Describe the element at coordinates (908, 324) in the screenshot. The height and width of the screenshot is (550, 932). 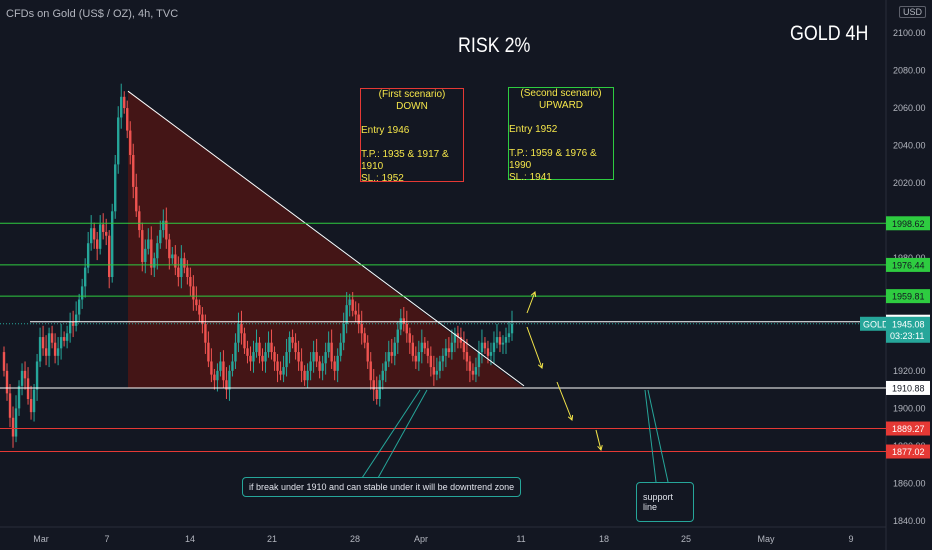
I see `current-price-label: 1945.08` at that location.